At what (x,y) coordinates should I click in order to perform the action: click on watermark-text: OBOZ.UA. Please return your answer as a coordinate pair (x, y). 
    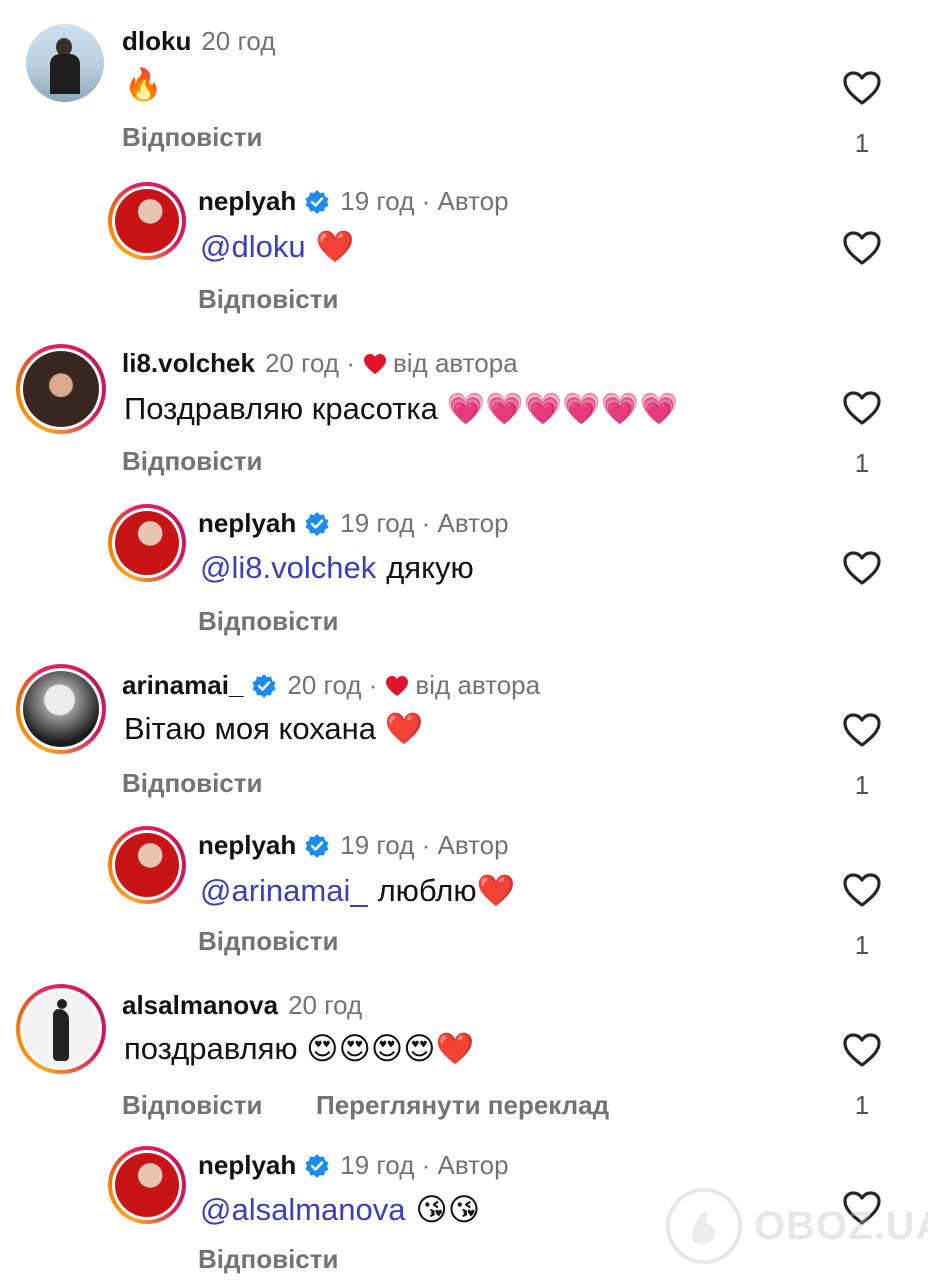
    Looking at the image, I should click on (841, 1225).